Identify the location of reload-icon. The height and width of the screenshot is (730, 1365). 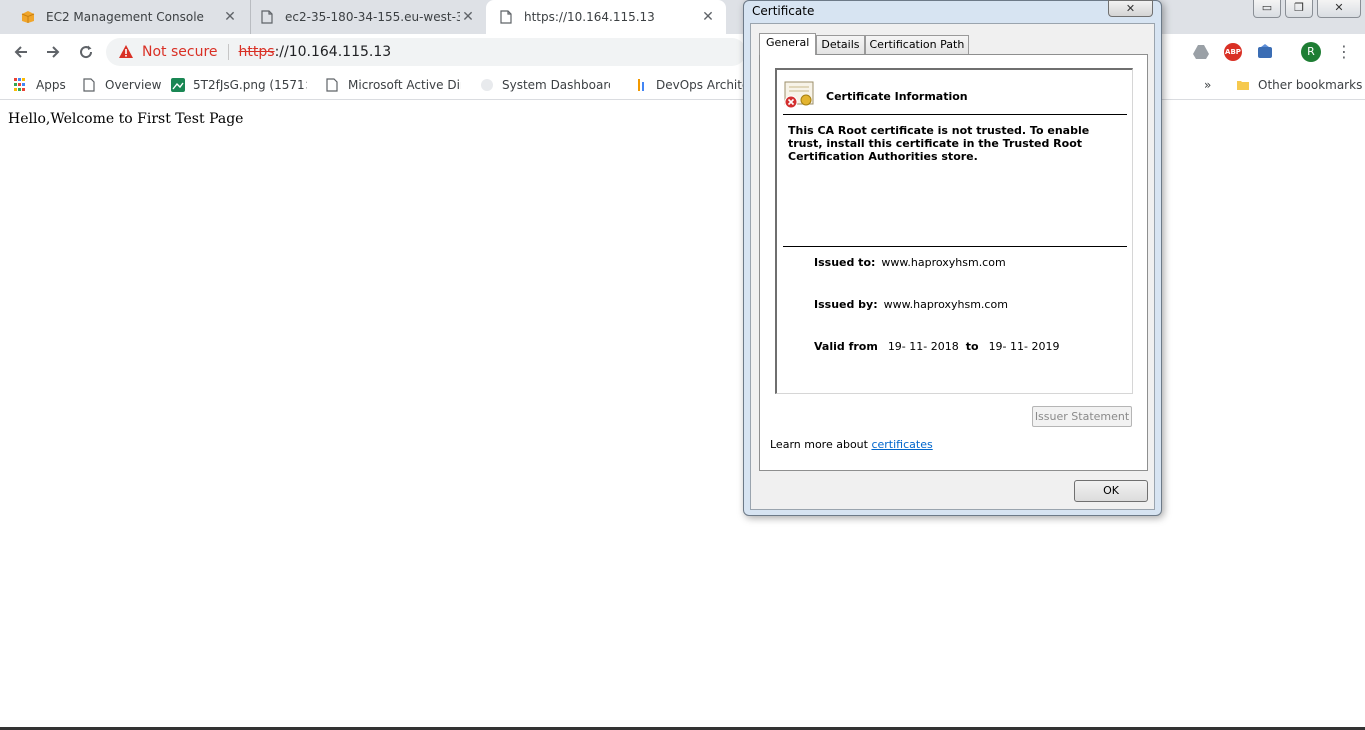
(86, 52).